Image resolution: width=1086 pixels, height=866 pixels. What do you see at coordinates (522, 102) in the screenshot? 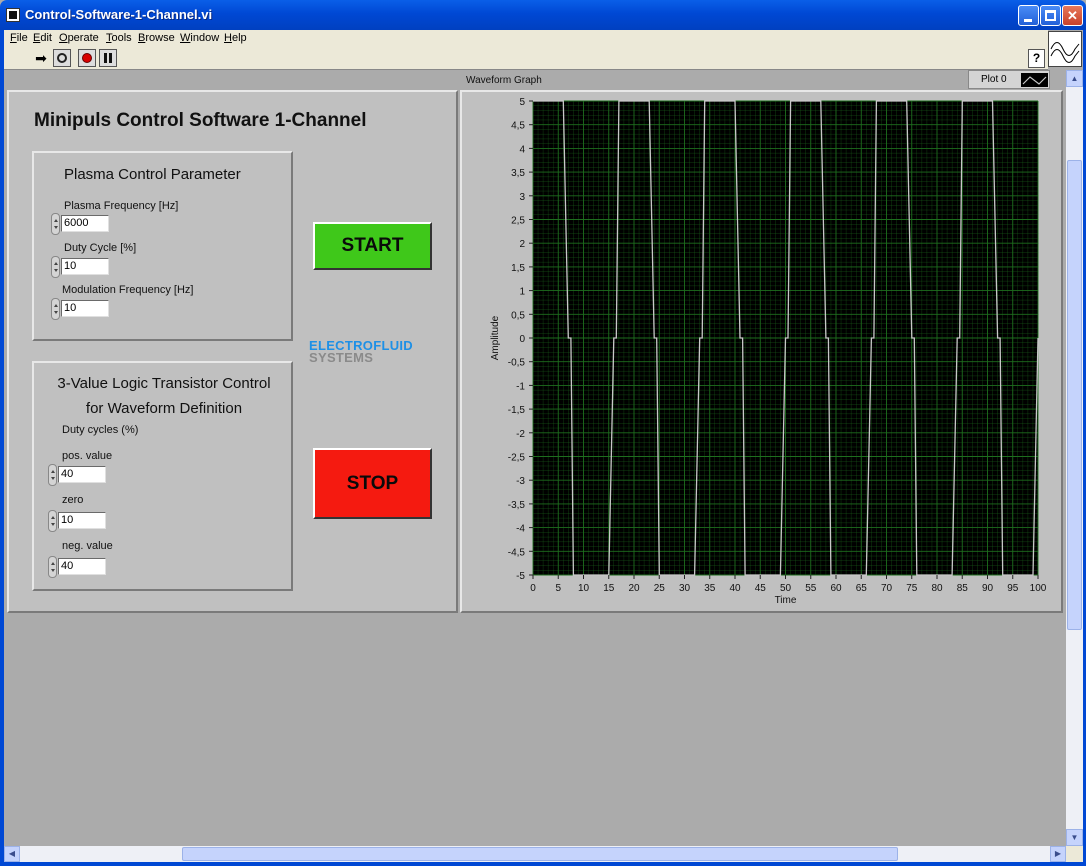
I see `y-tick-label: 5` at bounding box center [522, 102].